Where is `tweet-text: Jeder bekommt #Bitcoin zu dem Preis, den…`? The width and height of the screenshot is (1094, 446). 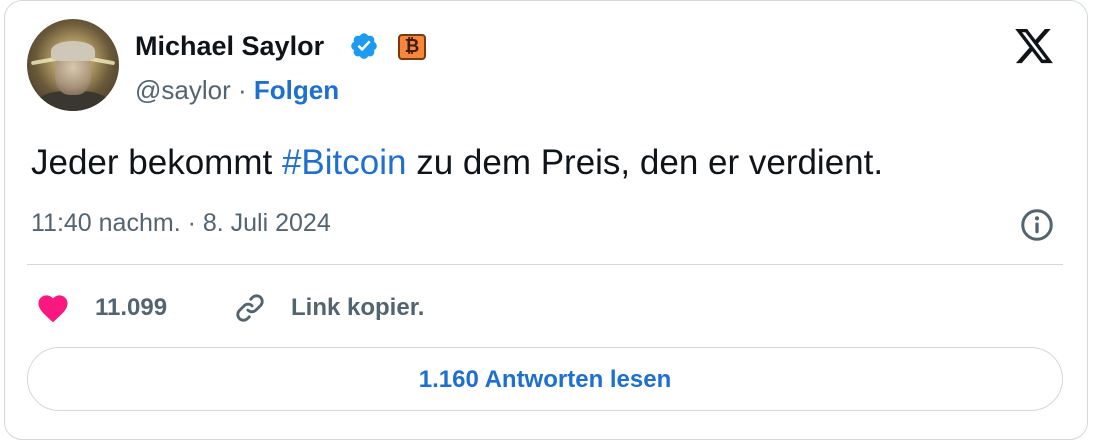
tweet-text: Jeder bekommt #Bitcoin zu dem Preis, den… is located at coordinates (457, 163).